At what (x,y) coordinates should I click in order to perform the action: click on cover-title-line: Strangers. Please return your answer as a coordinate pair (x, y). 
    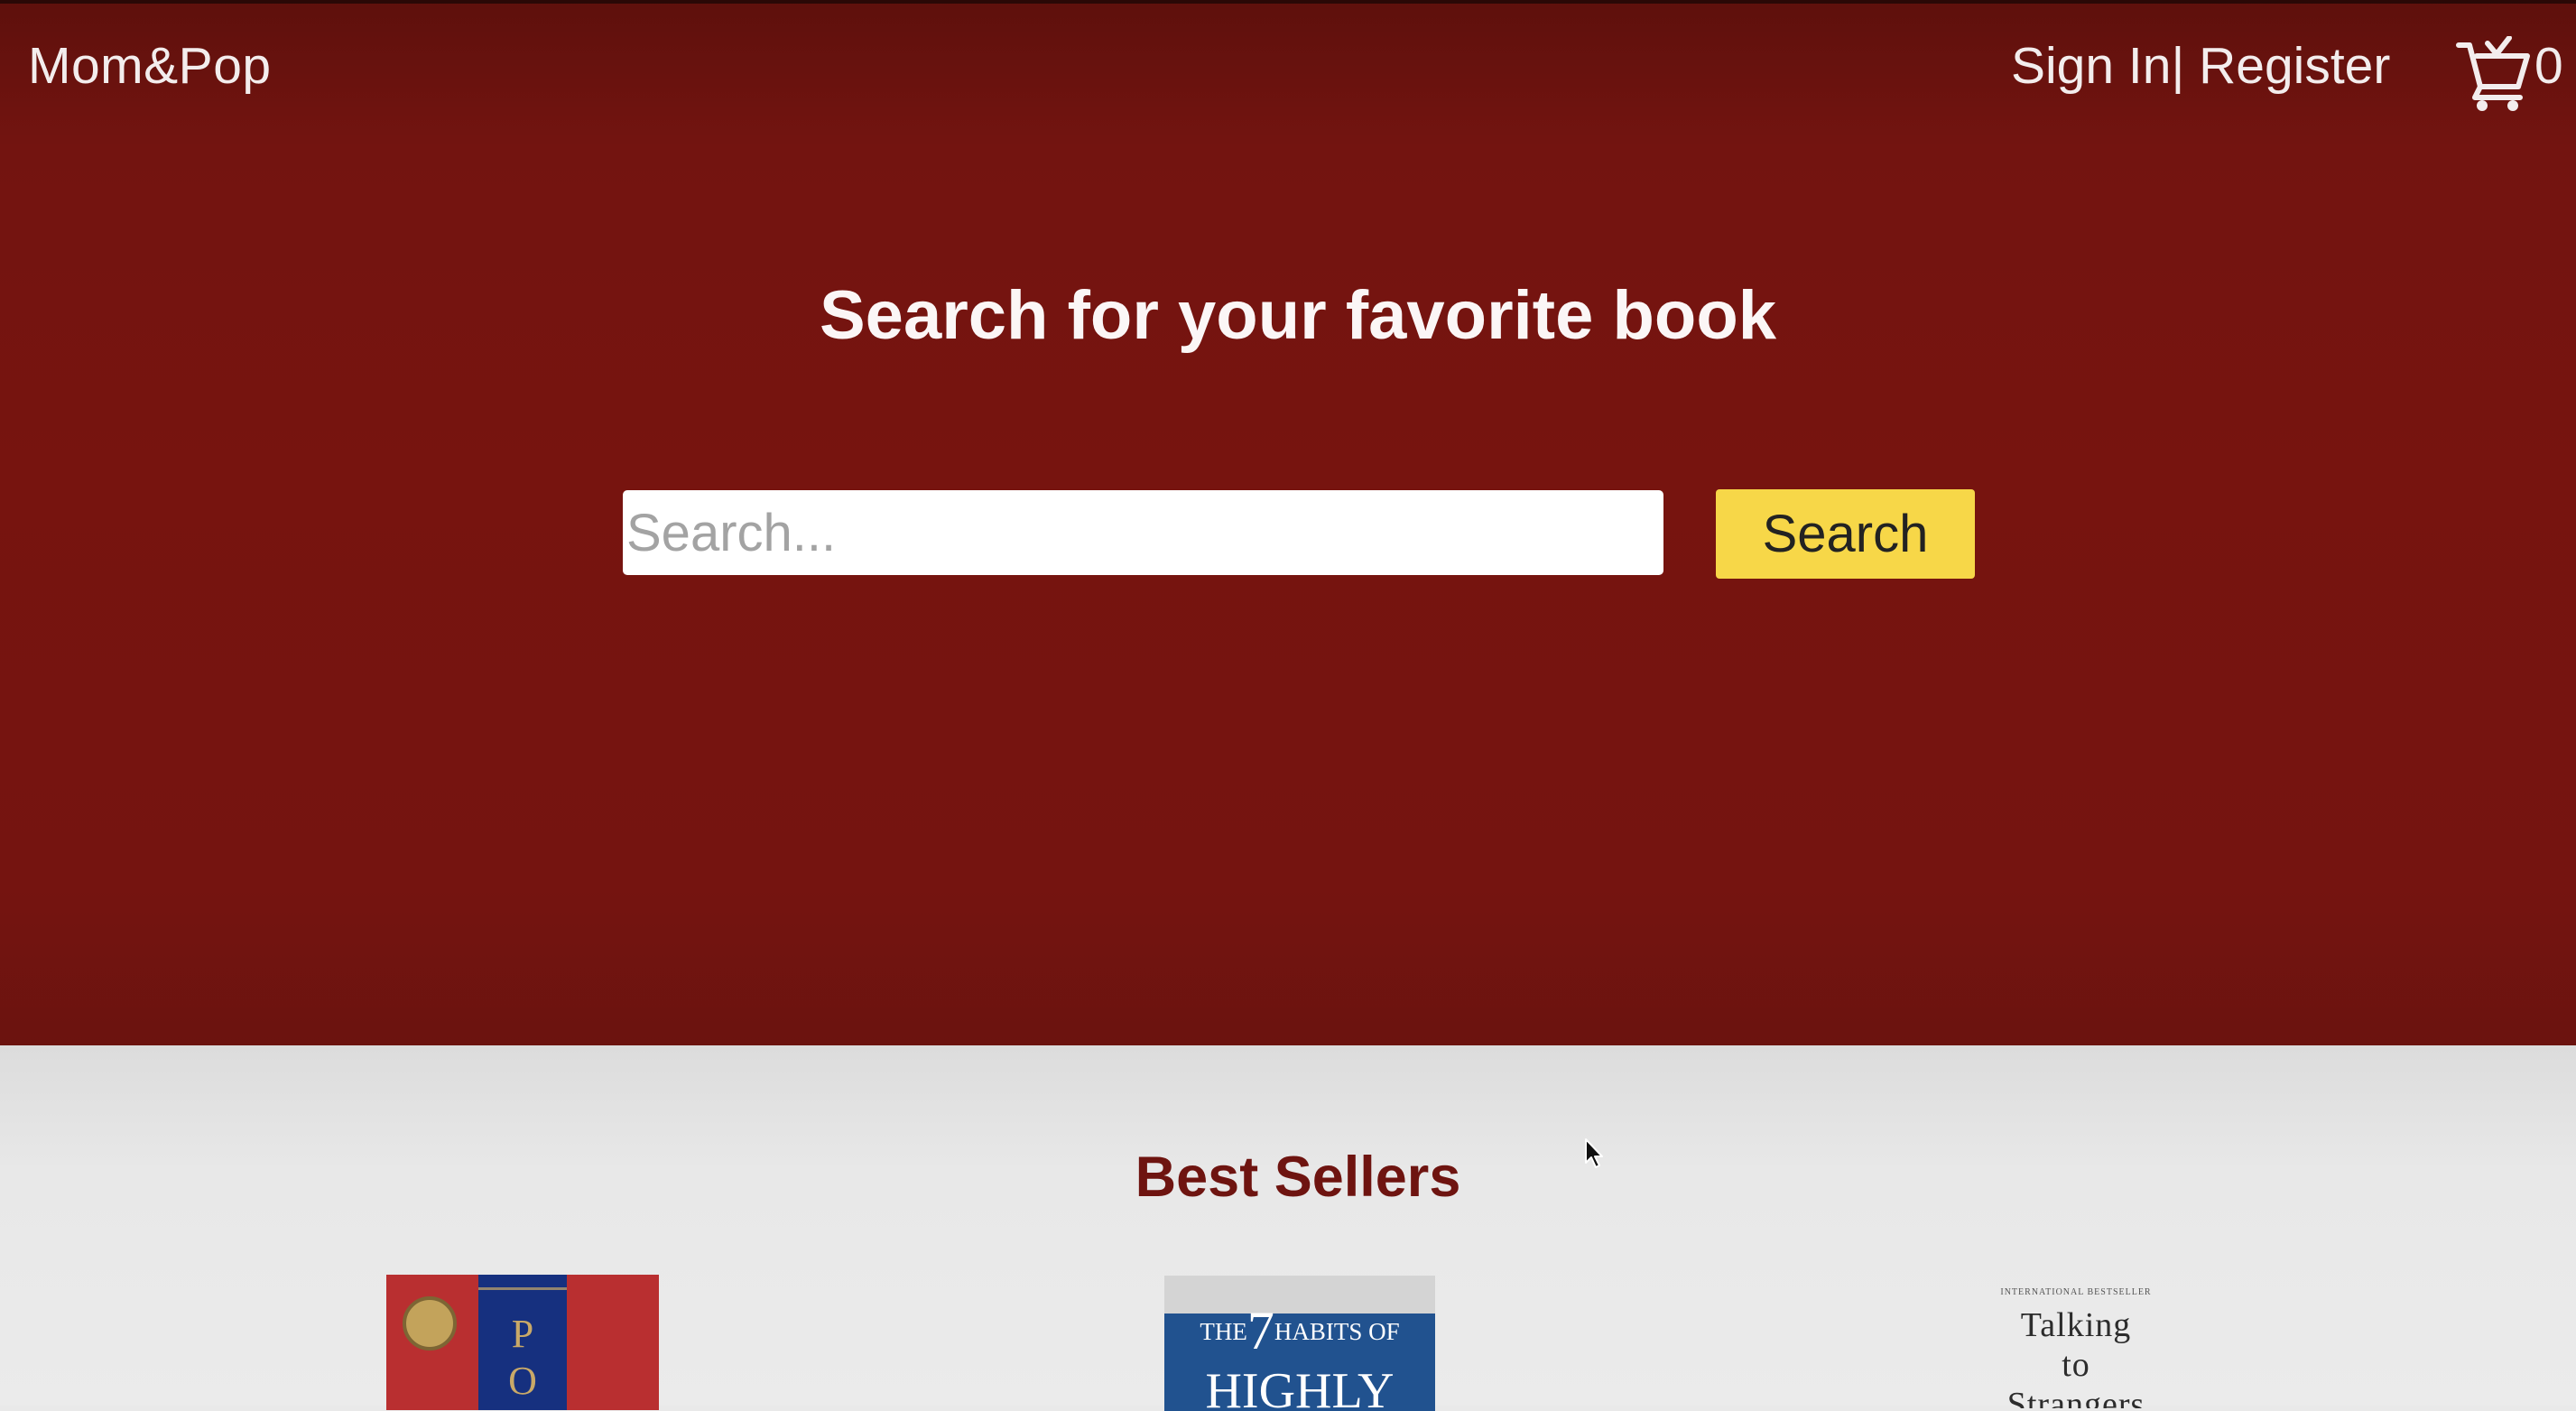
    Looking at the image, I should click on (2075, 1397).